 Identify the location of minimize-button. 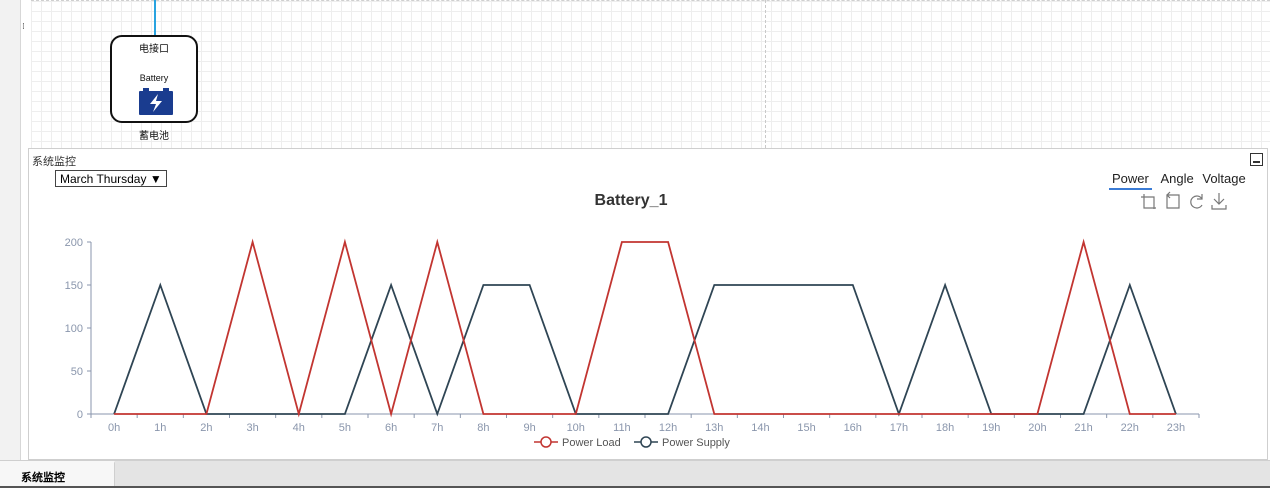
(1256, 159).